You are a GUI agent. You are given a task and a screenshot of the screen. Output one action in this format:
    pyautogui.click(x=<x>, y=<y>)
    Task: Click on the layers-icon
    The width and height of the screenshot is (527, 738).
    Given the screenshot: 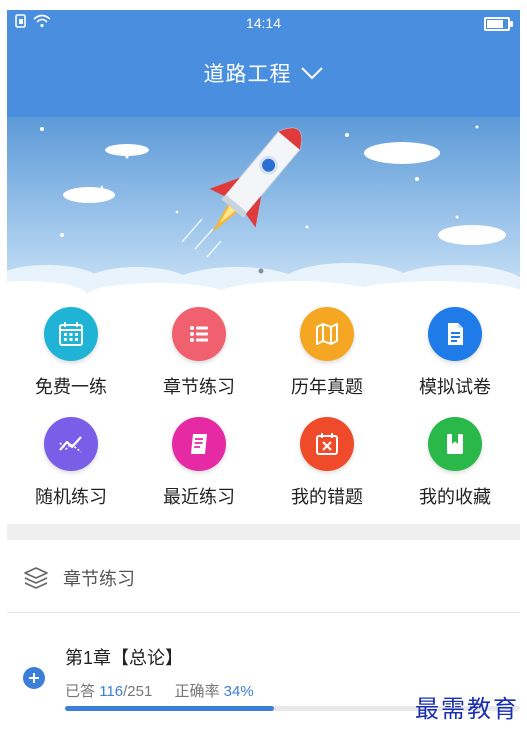 What is the action you would take?
    pyautogui.click(x=36, y=578)
    